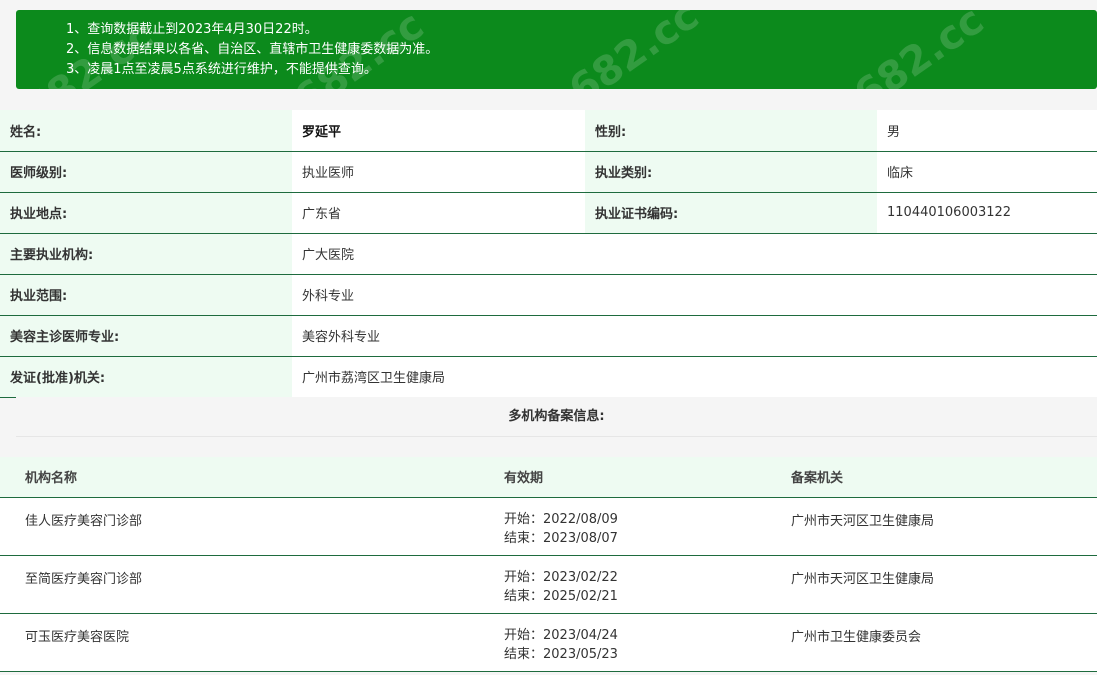 The height and width of the screenshot is (675, 1097). I want to click on name-label: 姓名:, so click(146, 131).